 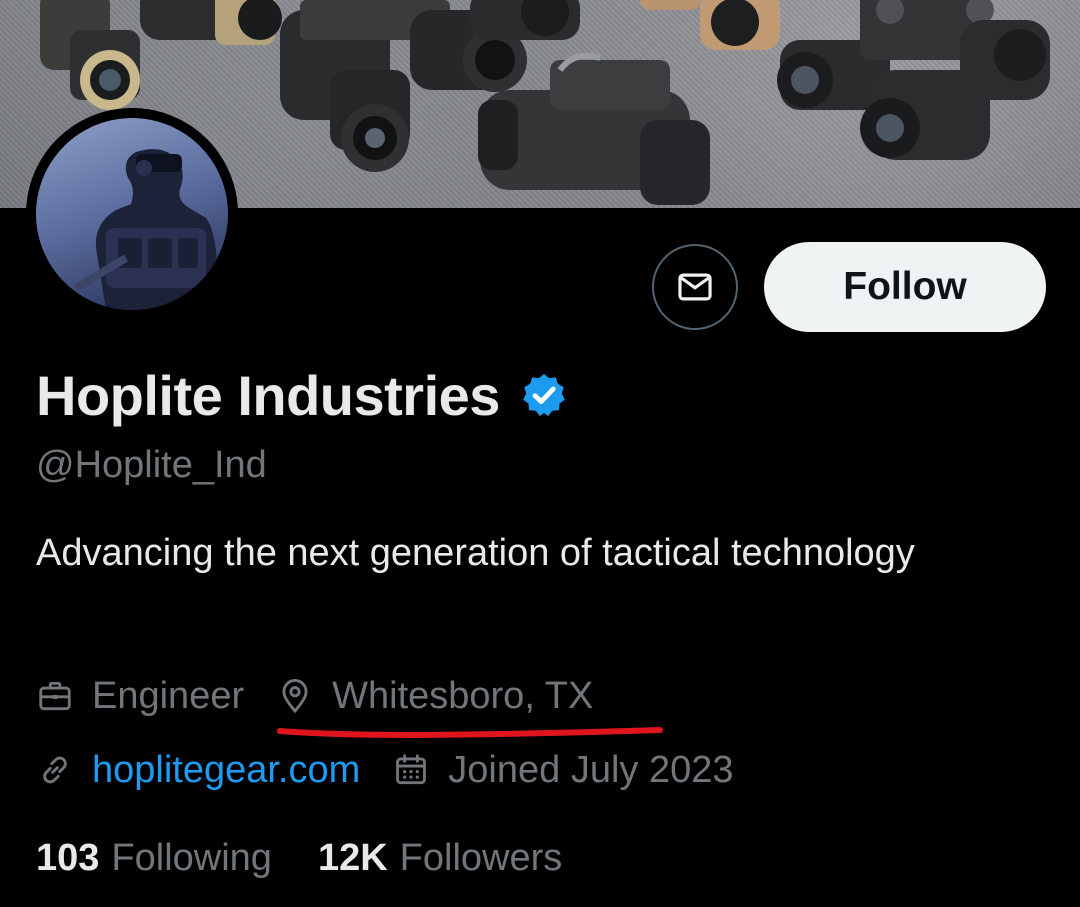 I want to click on avatar, so click(x=132, y=214).